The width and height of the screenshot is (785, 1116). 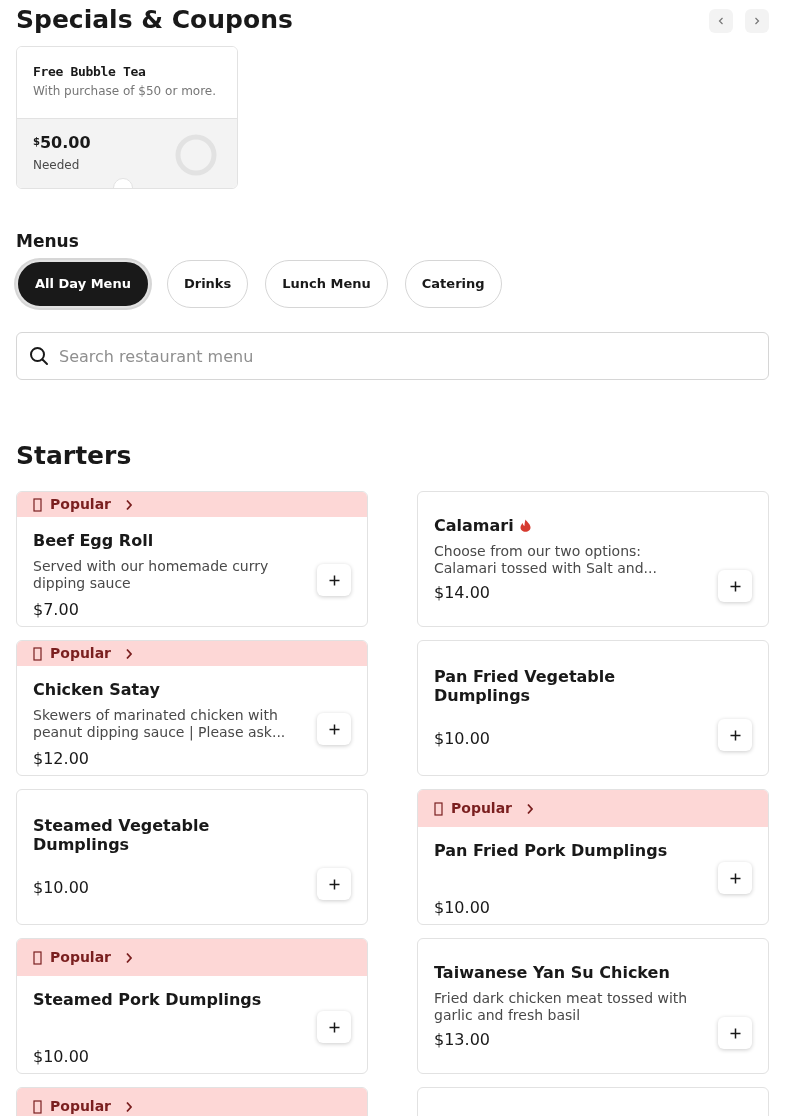 I want to click on previous-button, so click(x=721, y=21).